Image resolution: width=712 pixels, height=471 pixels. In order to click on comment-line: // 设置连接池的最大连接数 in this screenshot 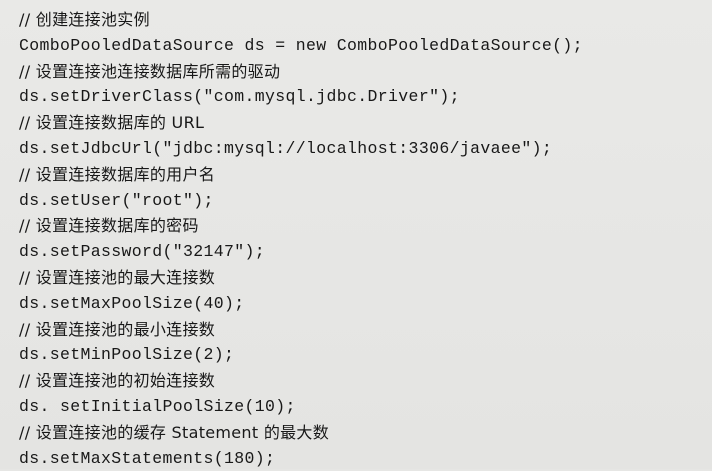, I will do `click(117, 277)`.